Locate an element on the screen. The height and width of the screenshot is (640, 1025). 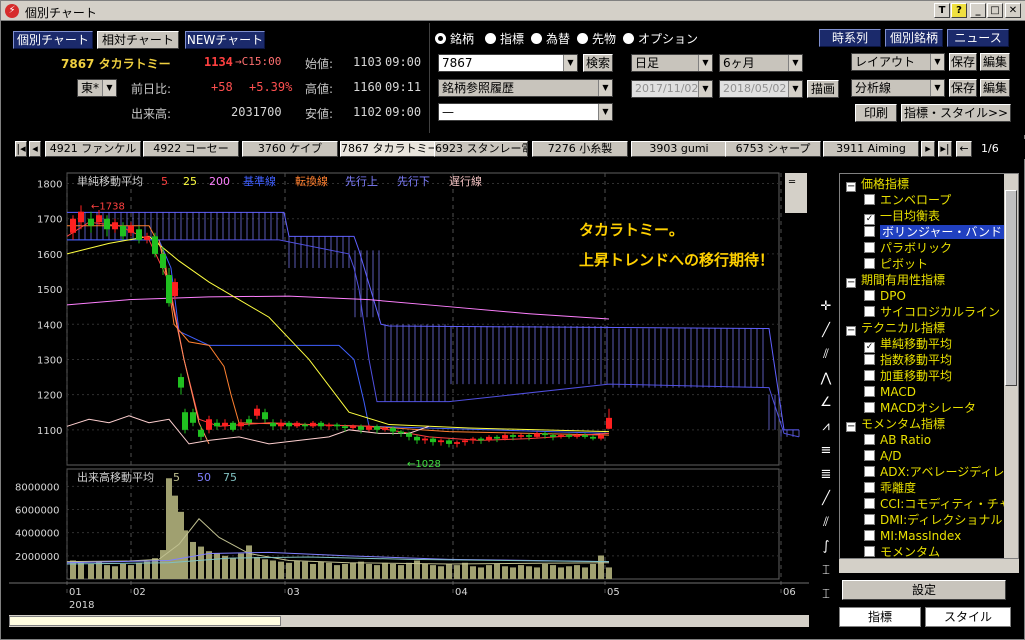
analysis-save-button: 保存 is located at coordinates (963, 88).